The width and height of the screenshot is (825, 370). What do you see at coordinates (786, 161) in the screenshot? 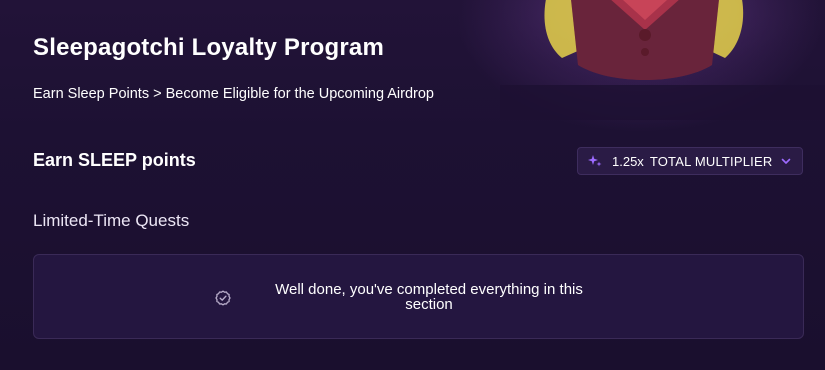
I see `chevron-down-icon` at bounding box center [786, 161].